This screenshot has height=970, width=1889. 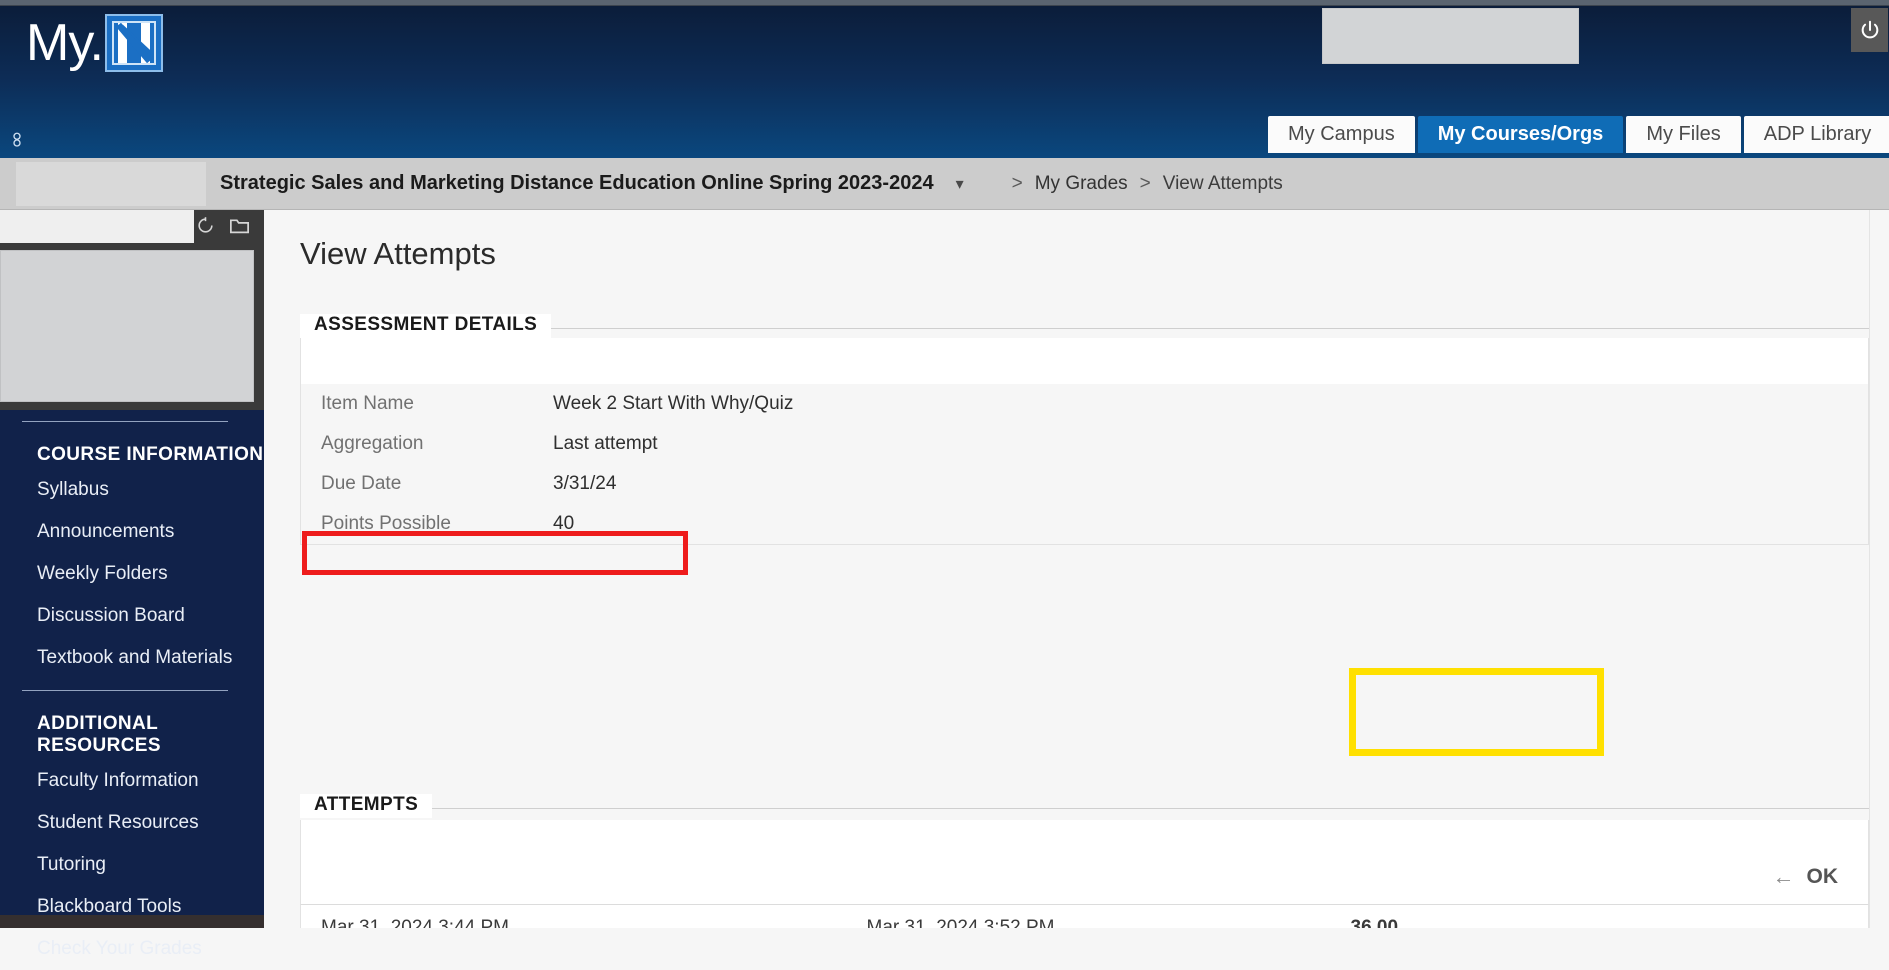 I want to click on detail-label-item-name: Item Name, so click(x=367, y=403).